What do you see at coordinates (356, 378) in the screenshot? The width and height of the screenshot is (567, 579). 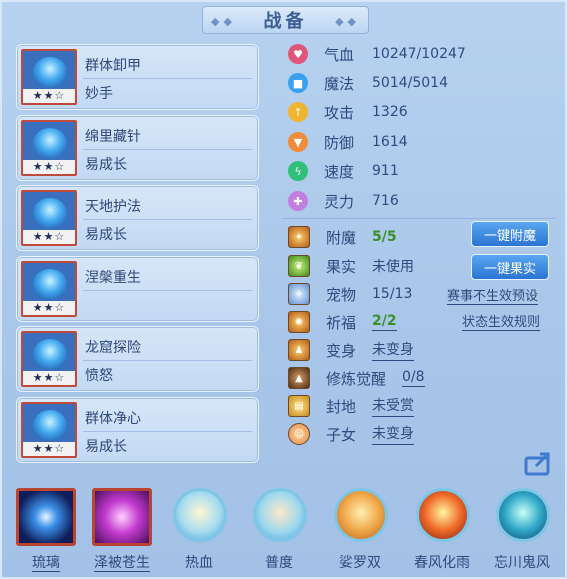 I see `row-awakening: ▲ 修炼觉醒 0/8` at bounding box center [356, 378].